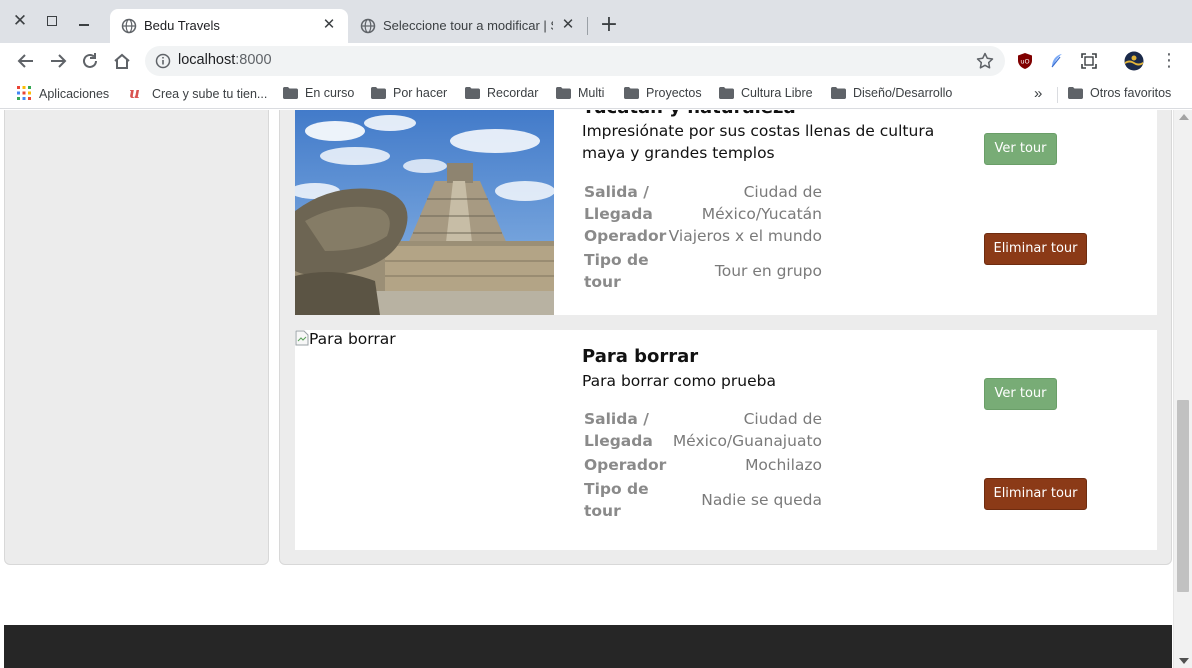  I want to click on detail-operador: Operador Viajeros x el mundo, so click(702, 237).